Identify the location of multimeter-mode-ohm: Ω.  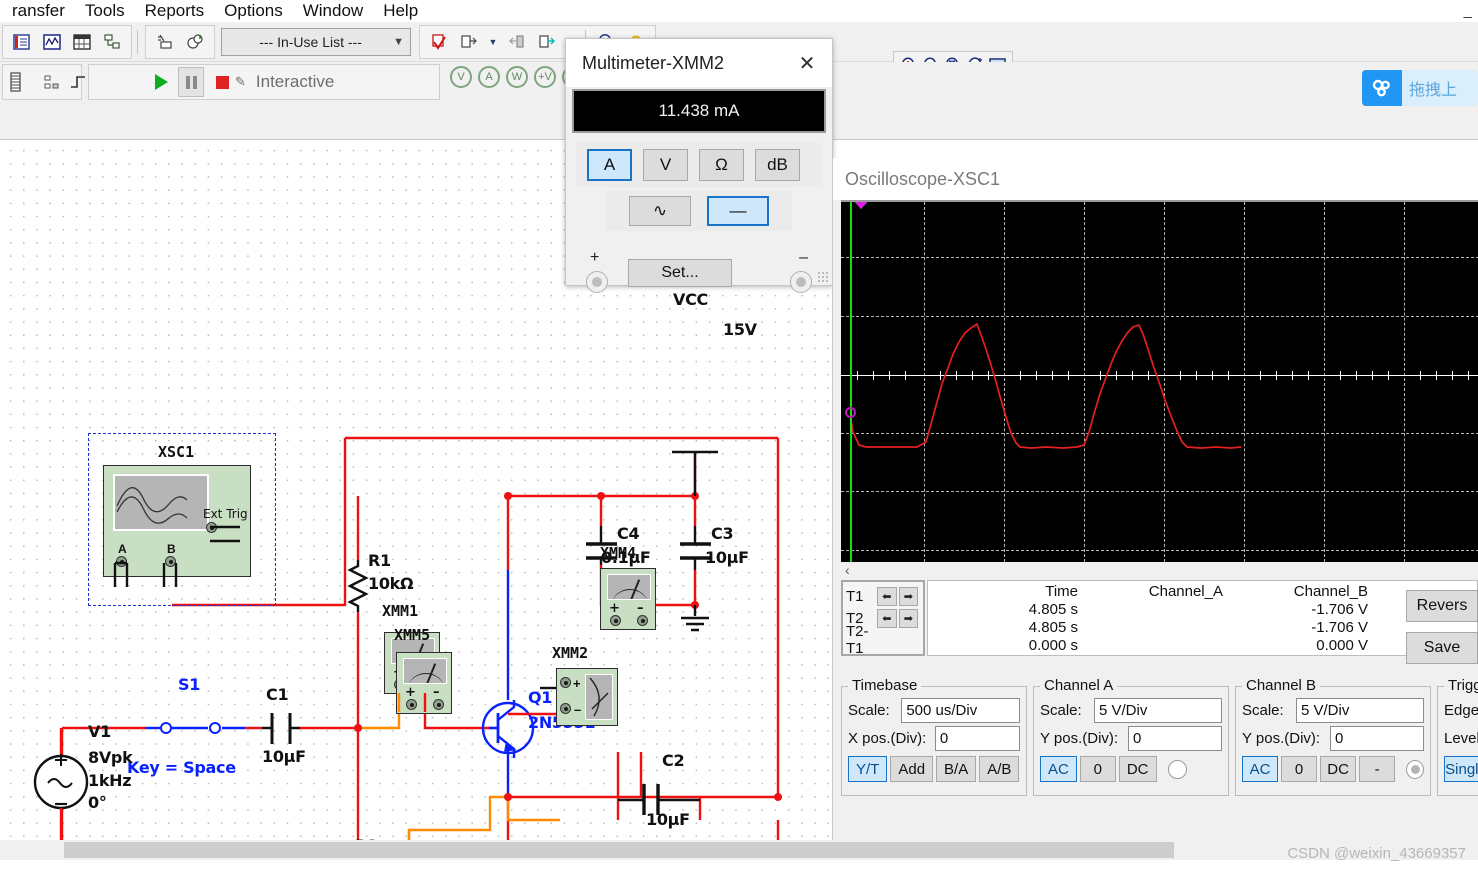
(721, 165).